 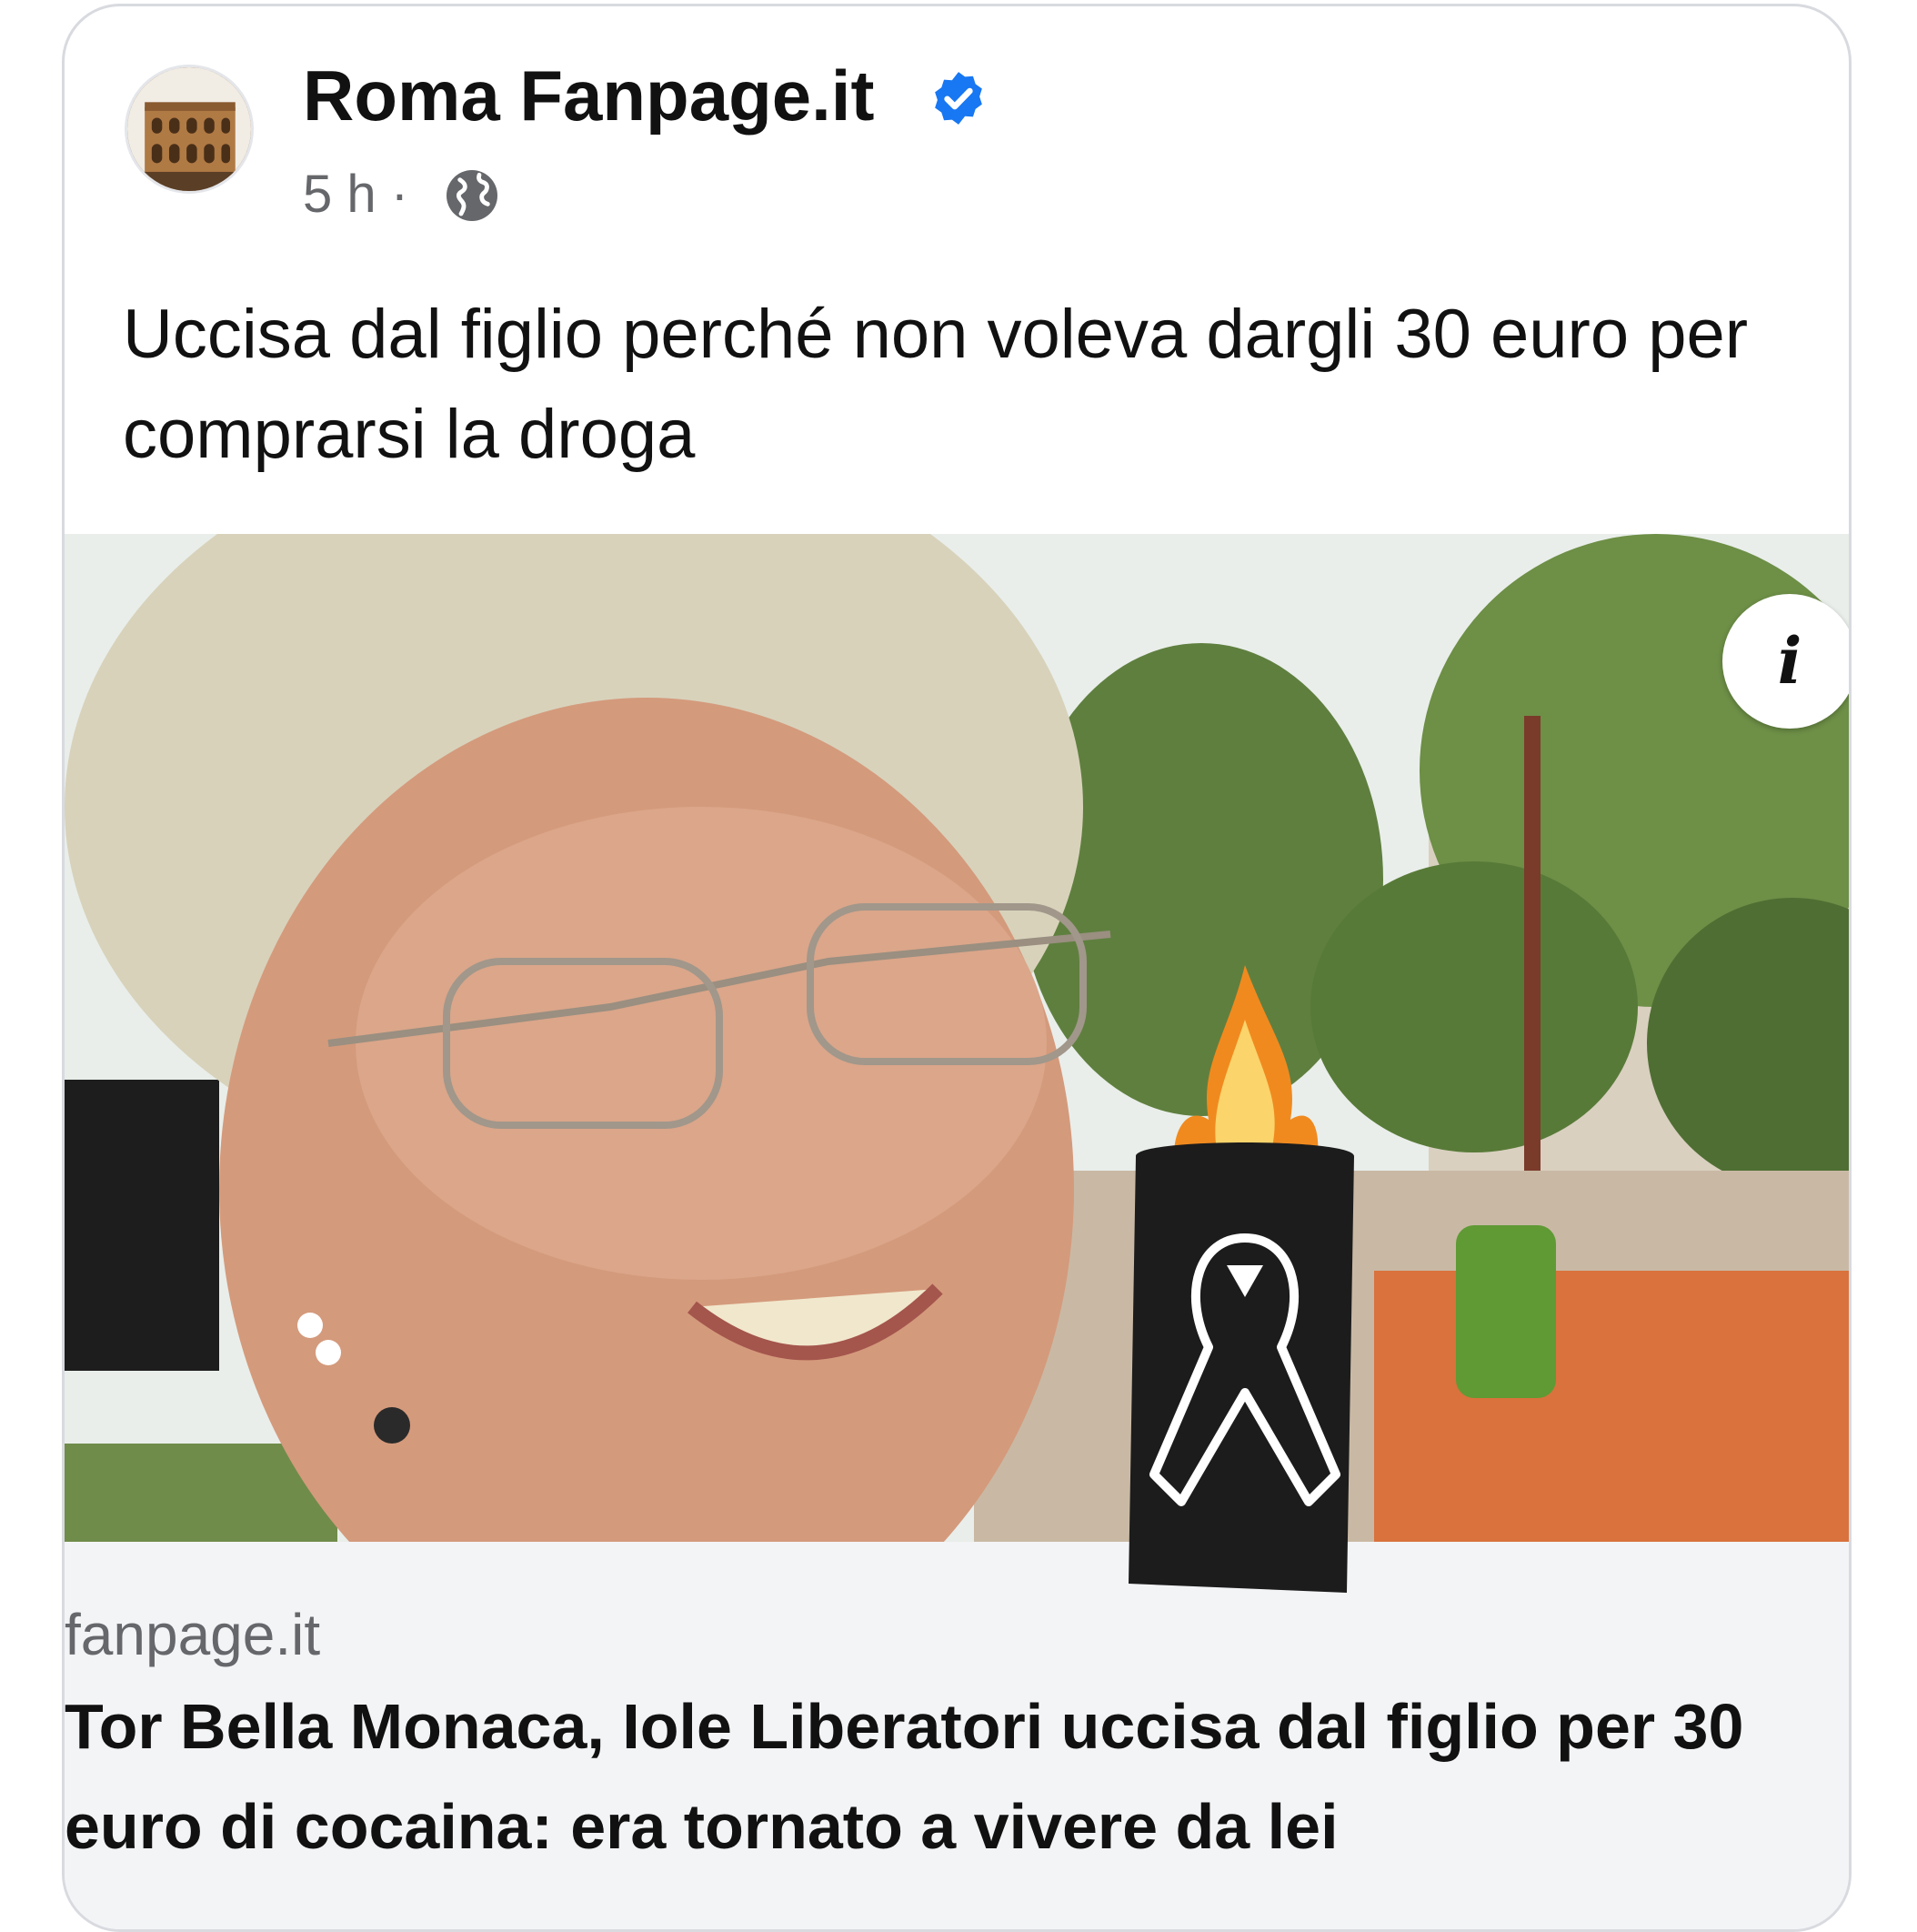 What do you see at coordinates (958, 98) in the screenshot?
I see `verified-badge-icon` at bounding box center [958, 98].